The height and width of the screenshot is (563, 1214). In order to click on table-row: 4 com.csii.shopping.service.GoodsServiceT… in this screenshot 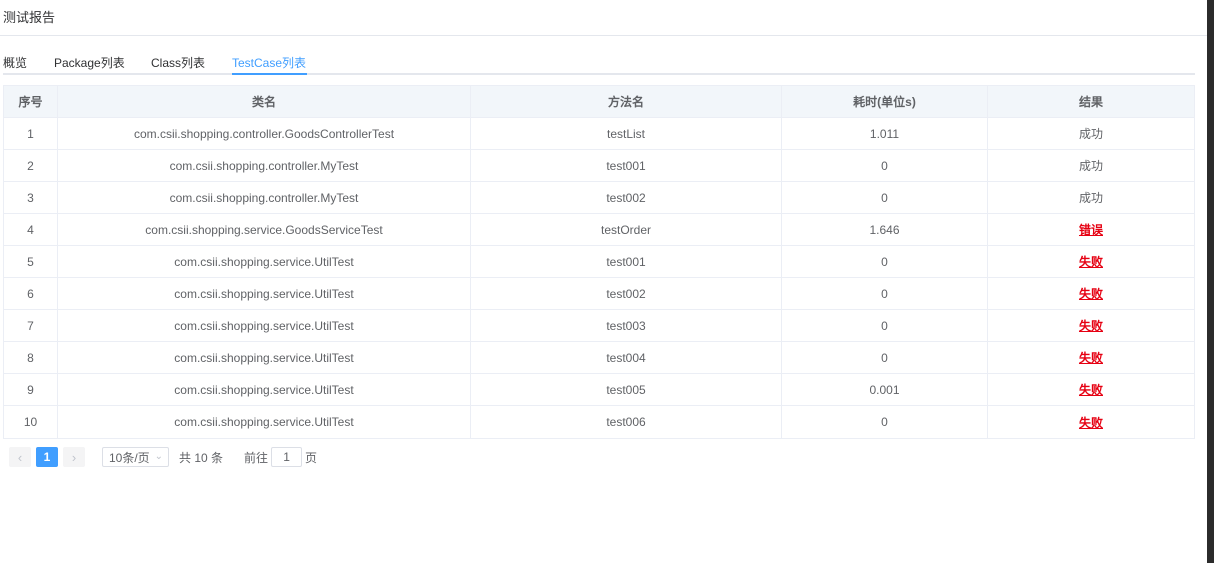, I will do `click(599, 230)`.